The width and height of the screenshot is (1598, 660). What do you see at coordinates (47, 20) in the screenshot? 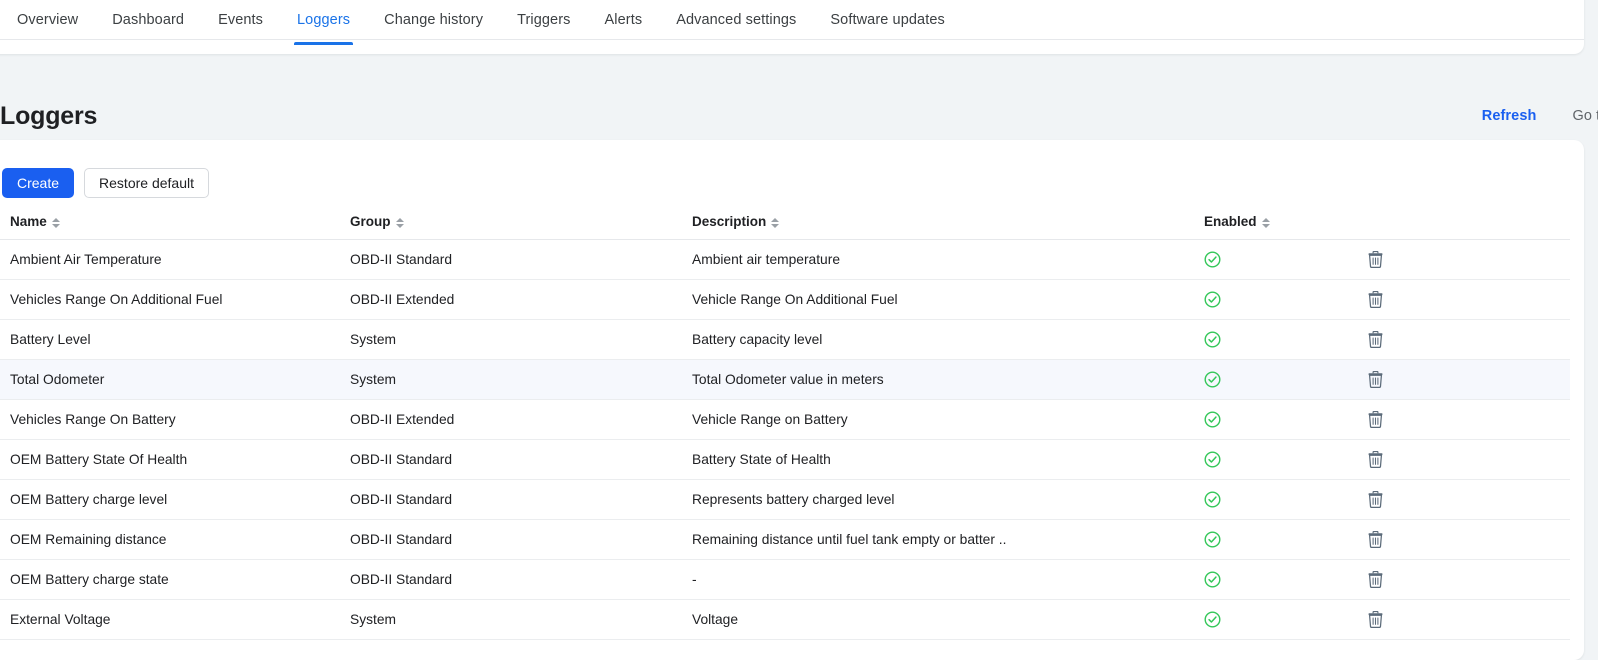
I see `tab-overview: Overview` at bounding box center [47, 20].